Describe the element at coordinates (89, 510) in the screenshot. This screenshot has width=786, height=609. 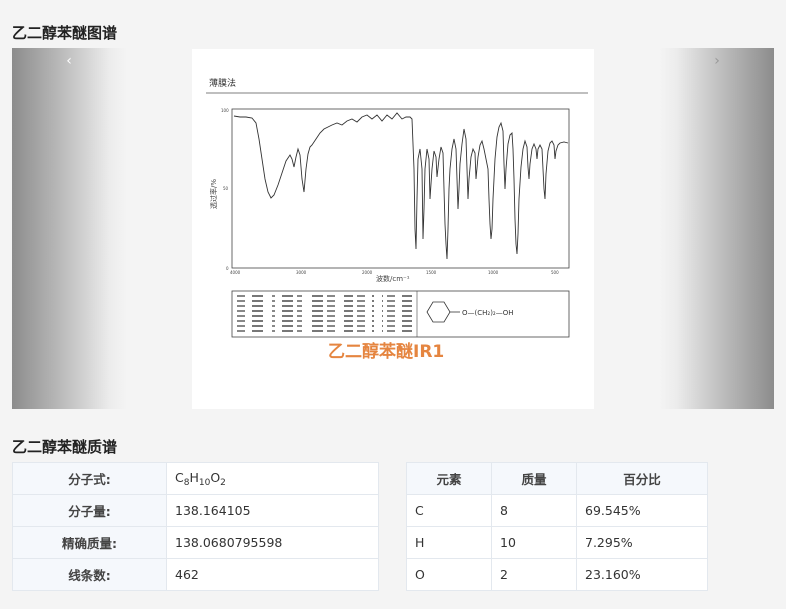
I see `property-label: 分子量:` at that location.